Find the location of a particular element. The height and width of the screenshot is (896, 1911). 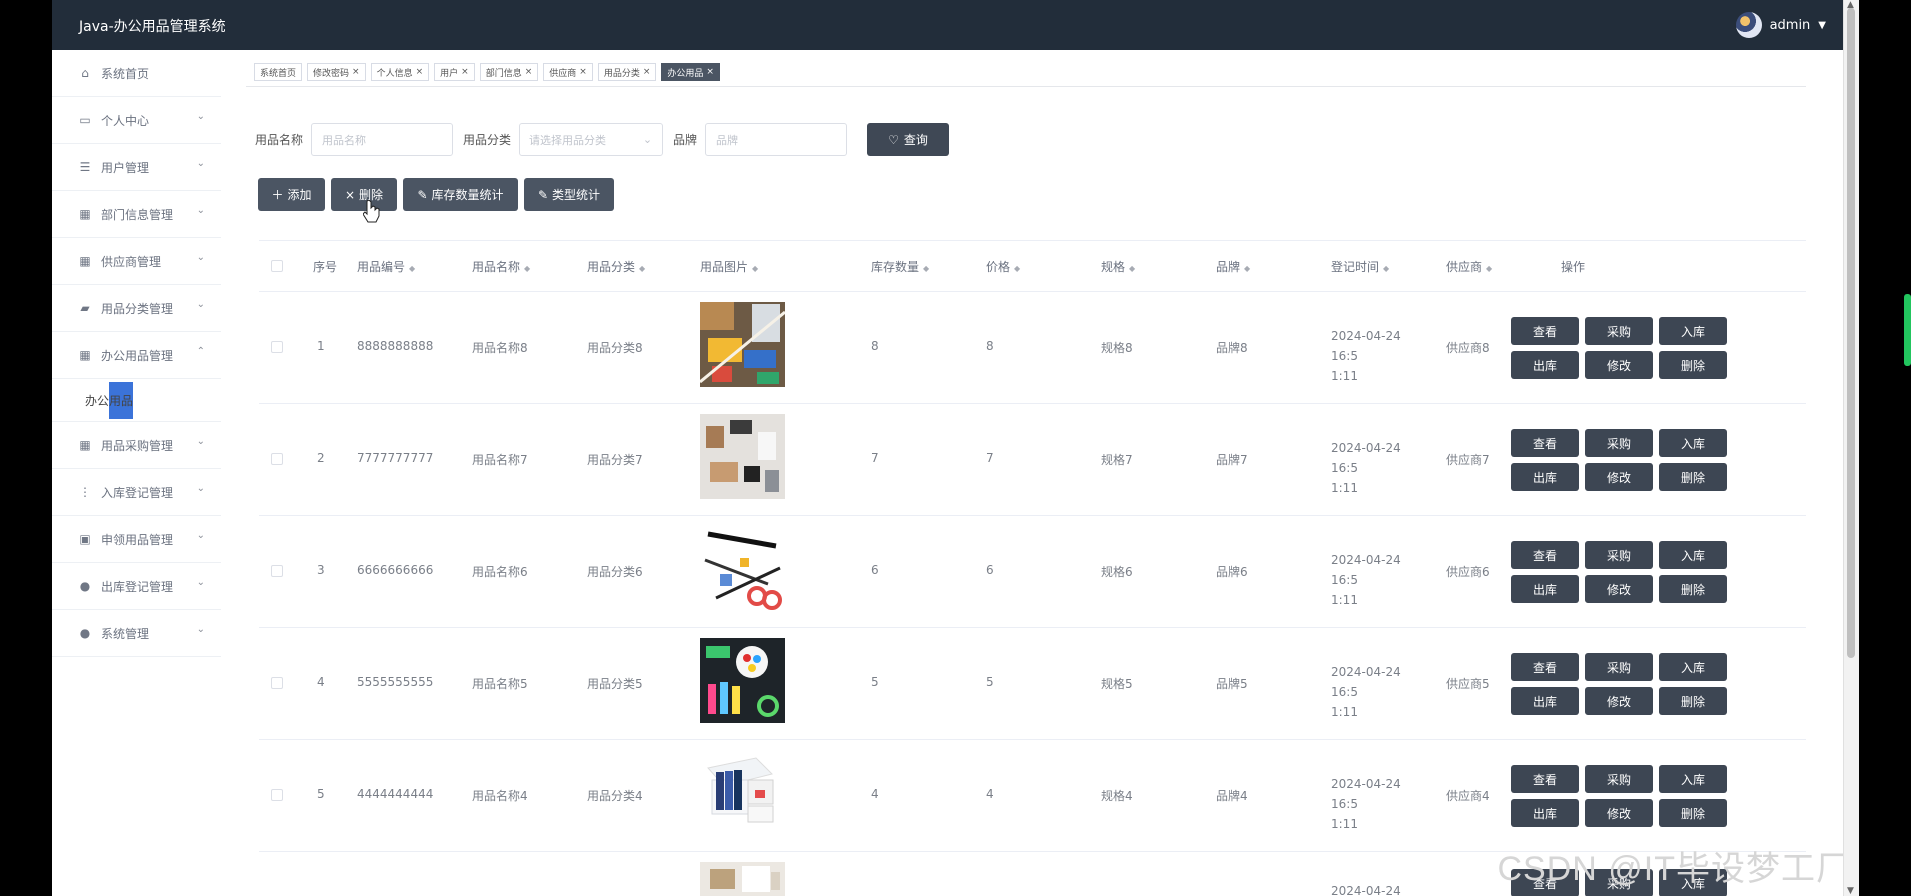

column-time: 登记时间 ◆ is located at coordinates (1360, 266).